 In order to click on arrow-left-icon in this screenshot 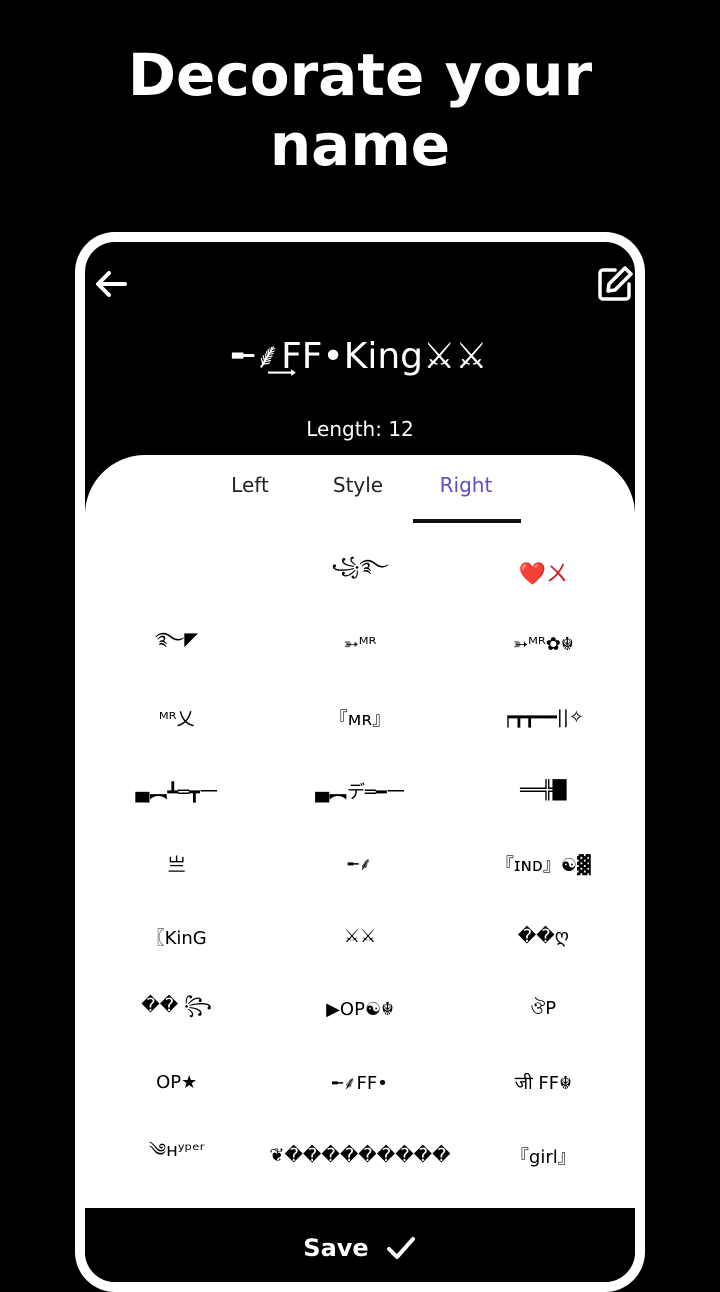, I will do `click(111, 284)`.